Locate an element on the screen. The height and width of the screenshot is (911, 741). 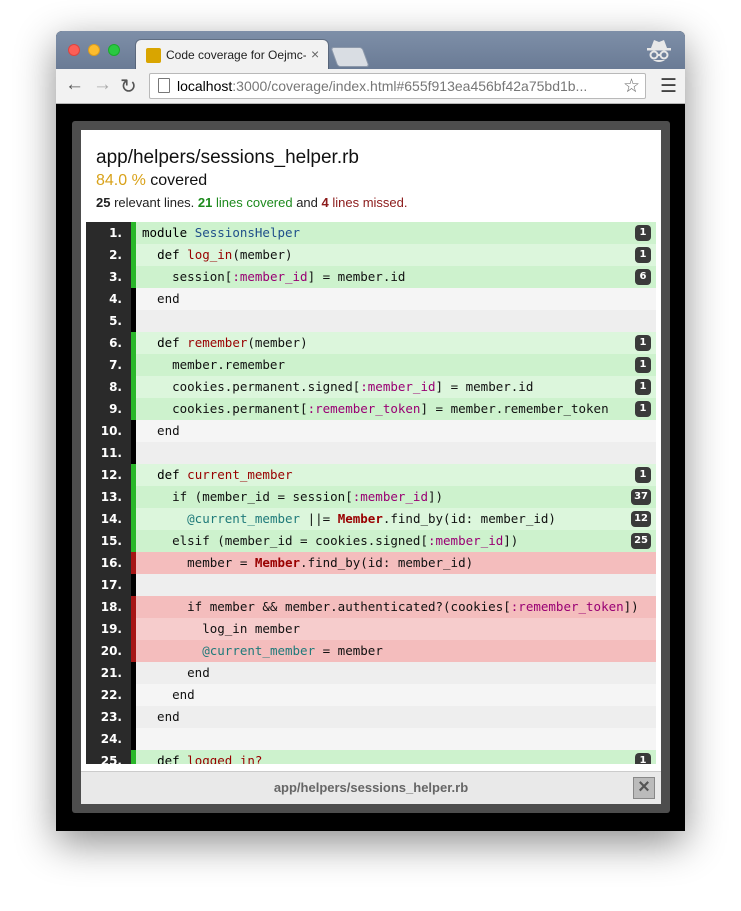
code-text: session[:member_id] = member.id is located at coordinates (396, 277).